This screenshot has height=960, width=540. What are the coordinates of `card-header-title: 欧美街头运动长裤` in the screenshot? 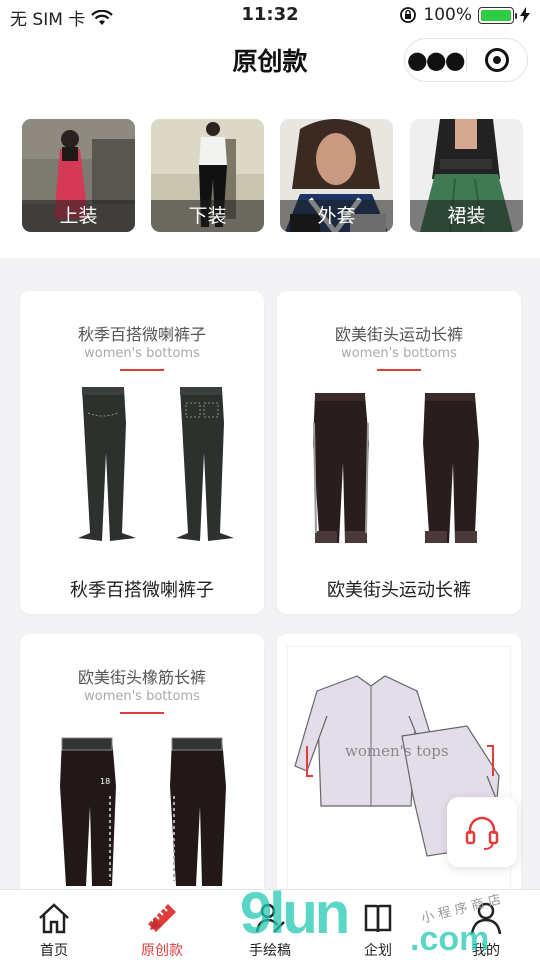 It's located at (398, 334).